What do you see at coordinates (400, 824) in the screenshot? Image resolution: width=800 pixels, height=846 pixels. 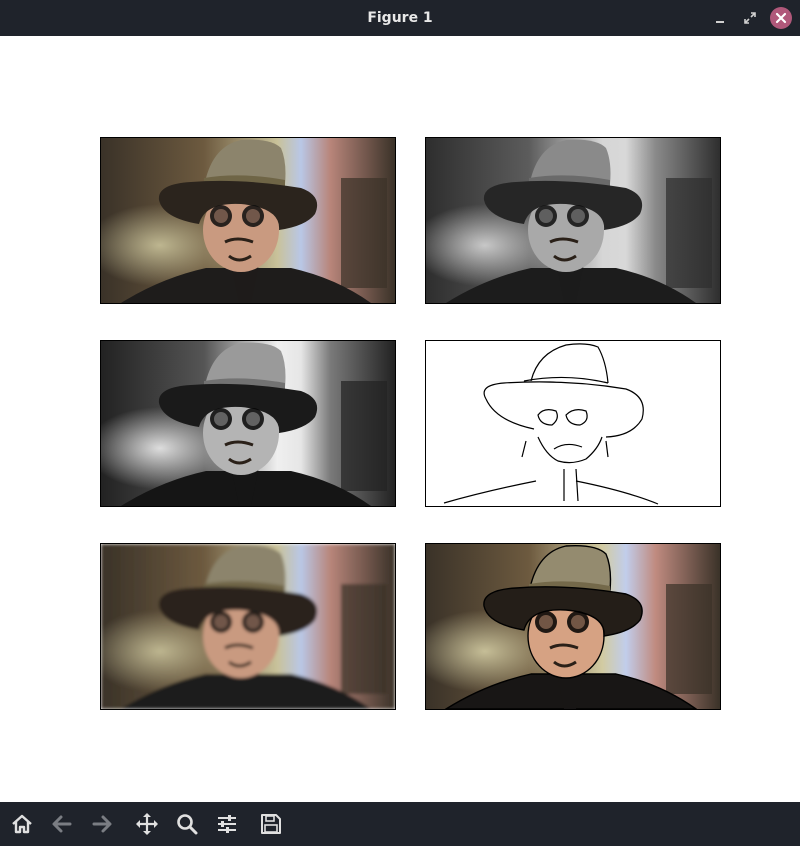 I see `navigation-toolbar` at bounding box center [400, 824].